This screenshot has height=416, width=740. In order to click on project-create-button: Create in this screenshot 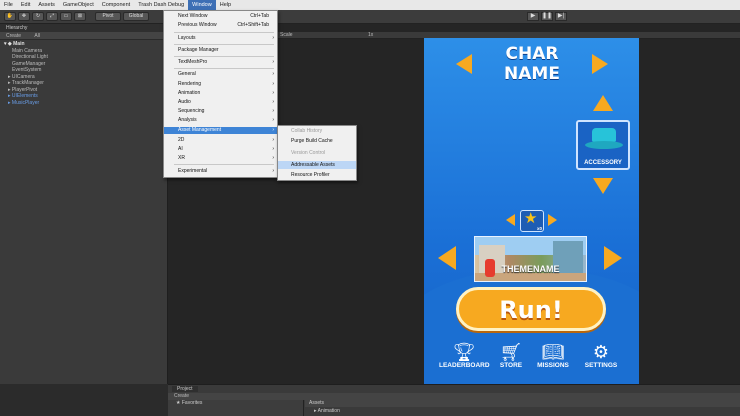, I will do `click(181, 396)`.